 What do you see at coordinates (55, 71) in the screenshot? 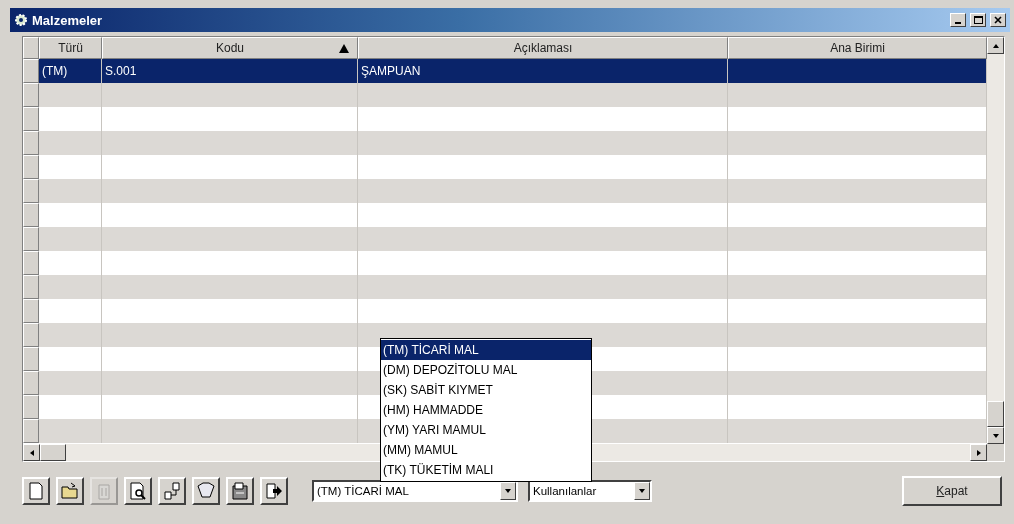
I see `table-cell: (TM)` at bounding box center [55, 71].